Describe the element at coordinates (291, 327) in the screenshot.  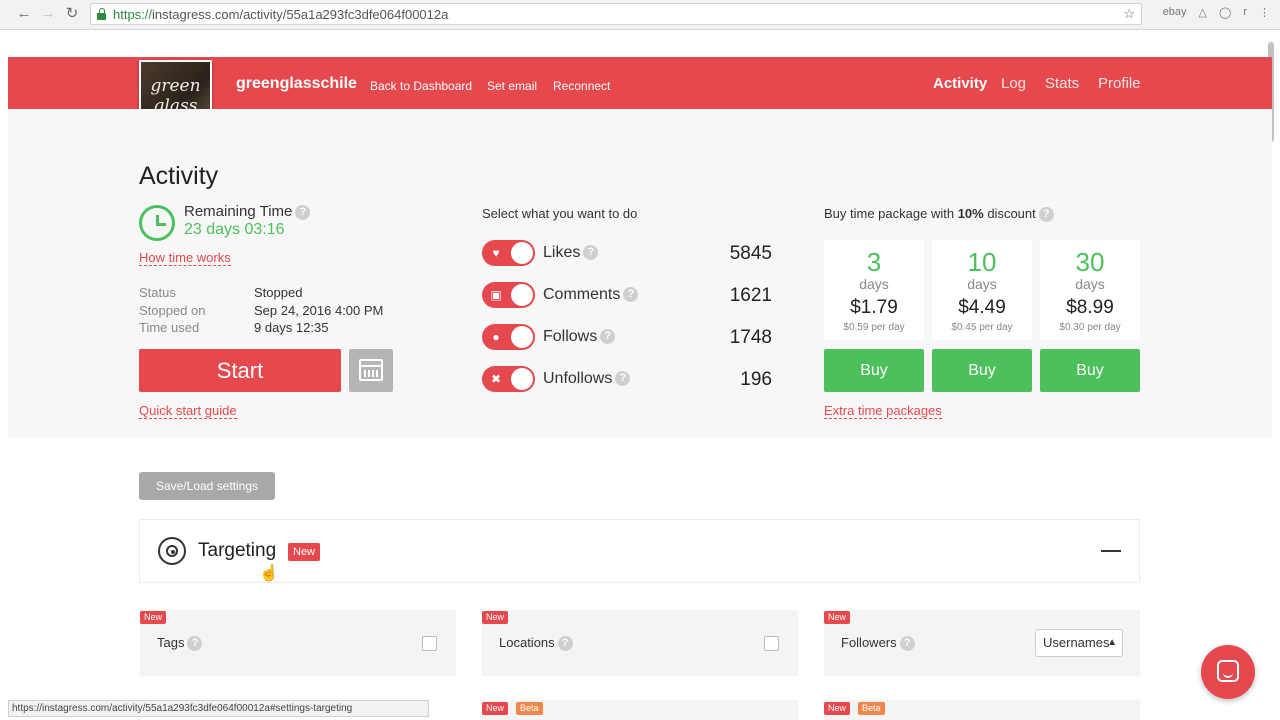
I see `time-used-value: 9 days 12:35` at that location.